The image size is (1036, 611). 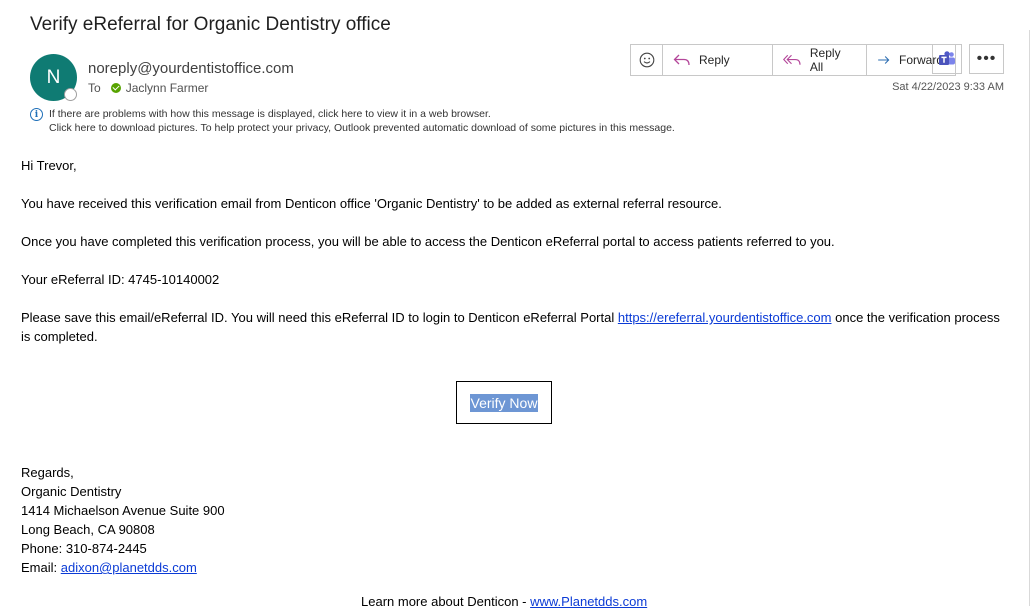 I want to click on sent-date: Sat 4/22/2023 9:33 AM, so click(x=948, y=87).